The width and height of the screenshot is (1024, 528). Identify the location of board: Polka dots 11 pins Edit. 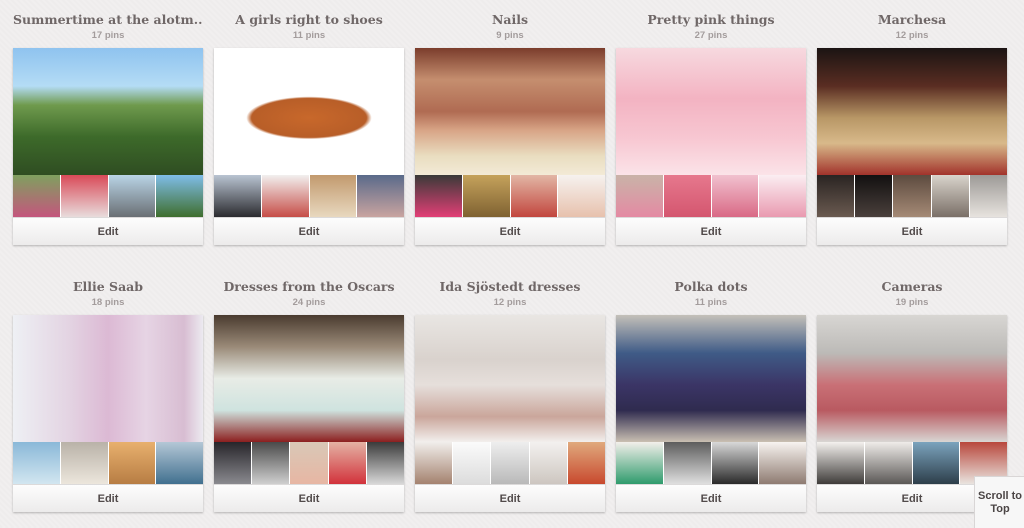
(711, 395).